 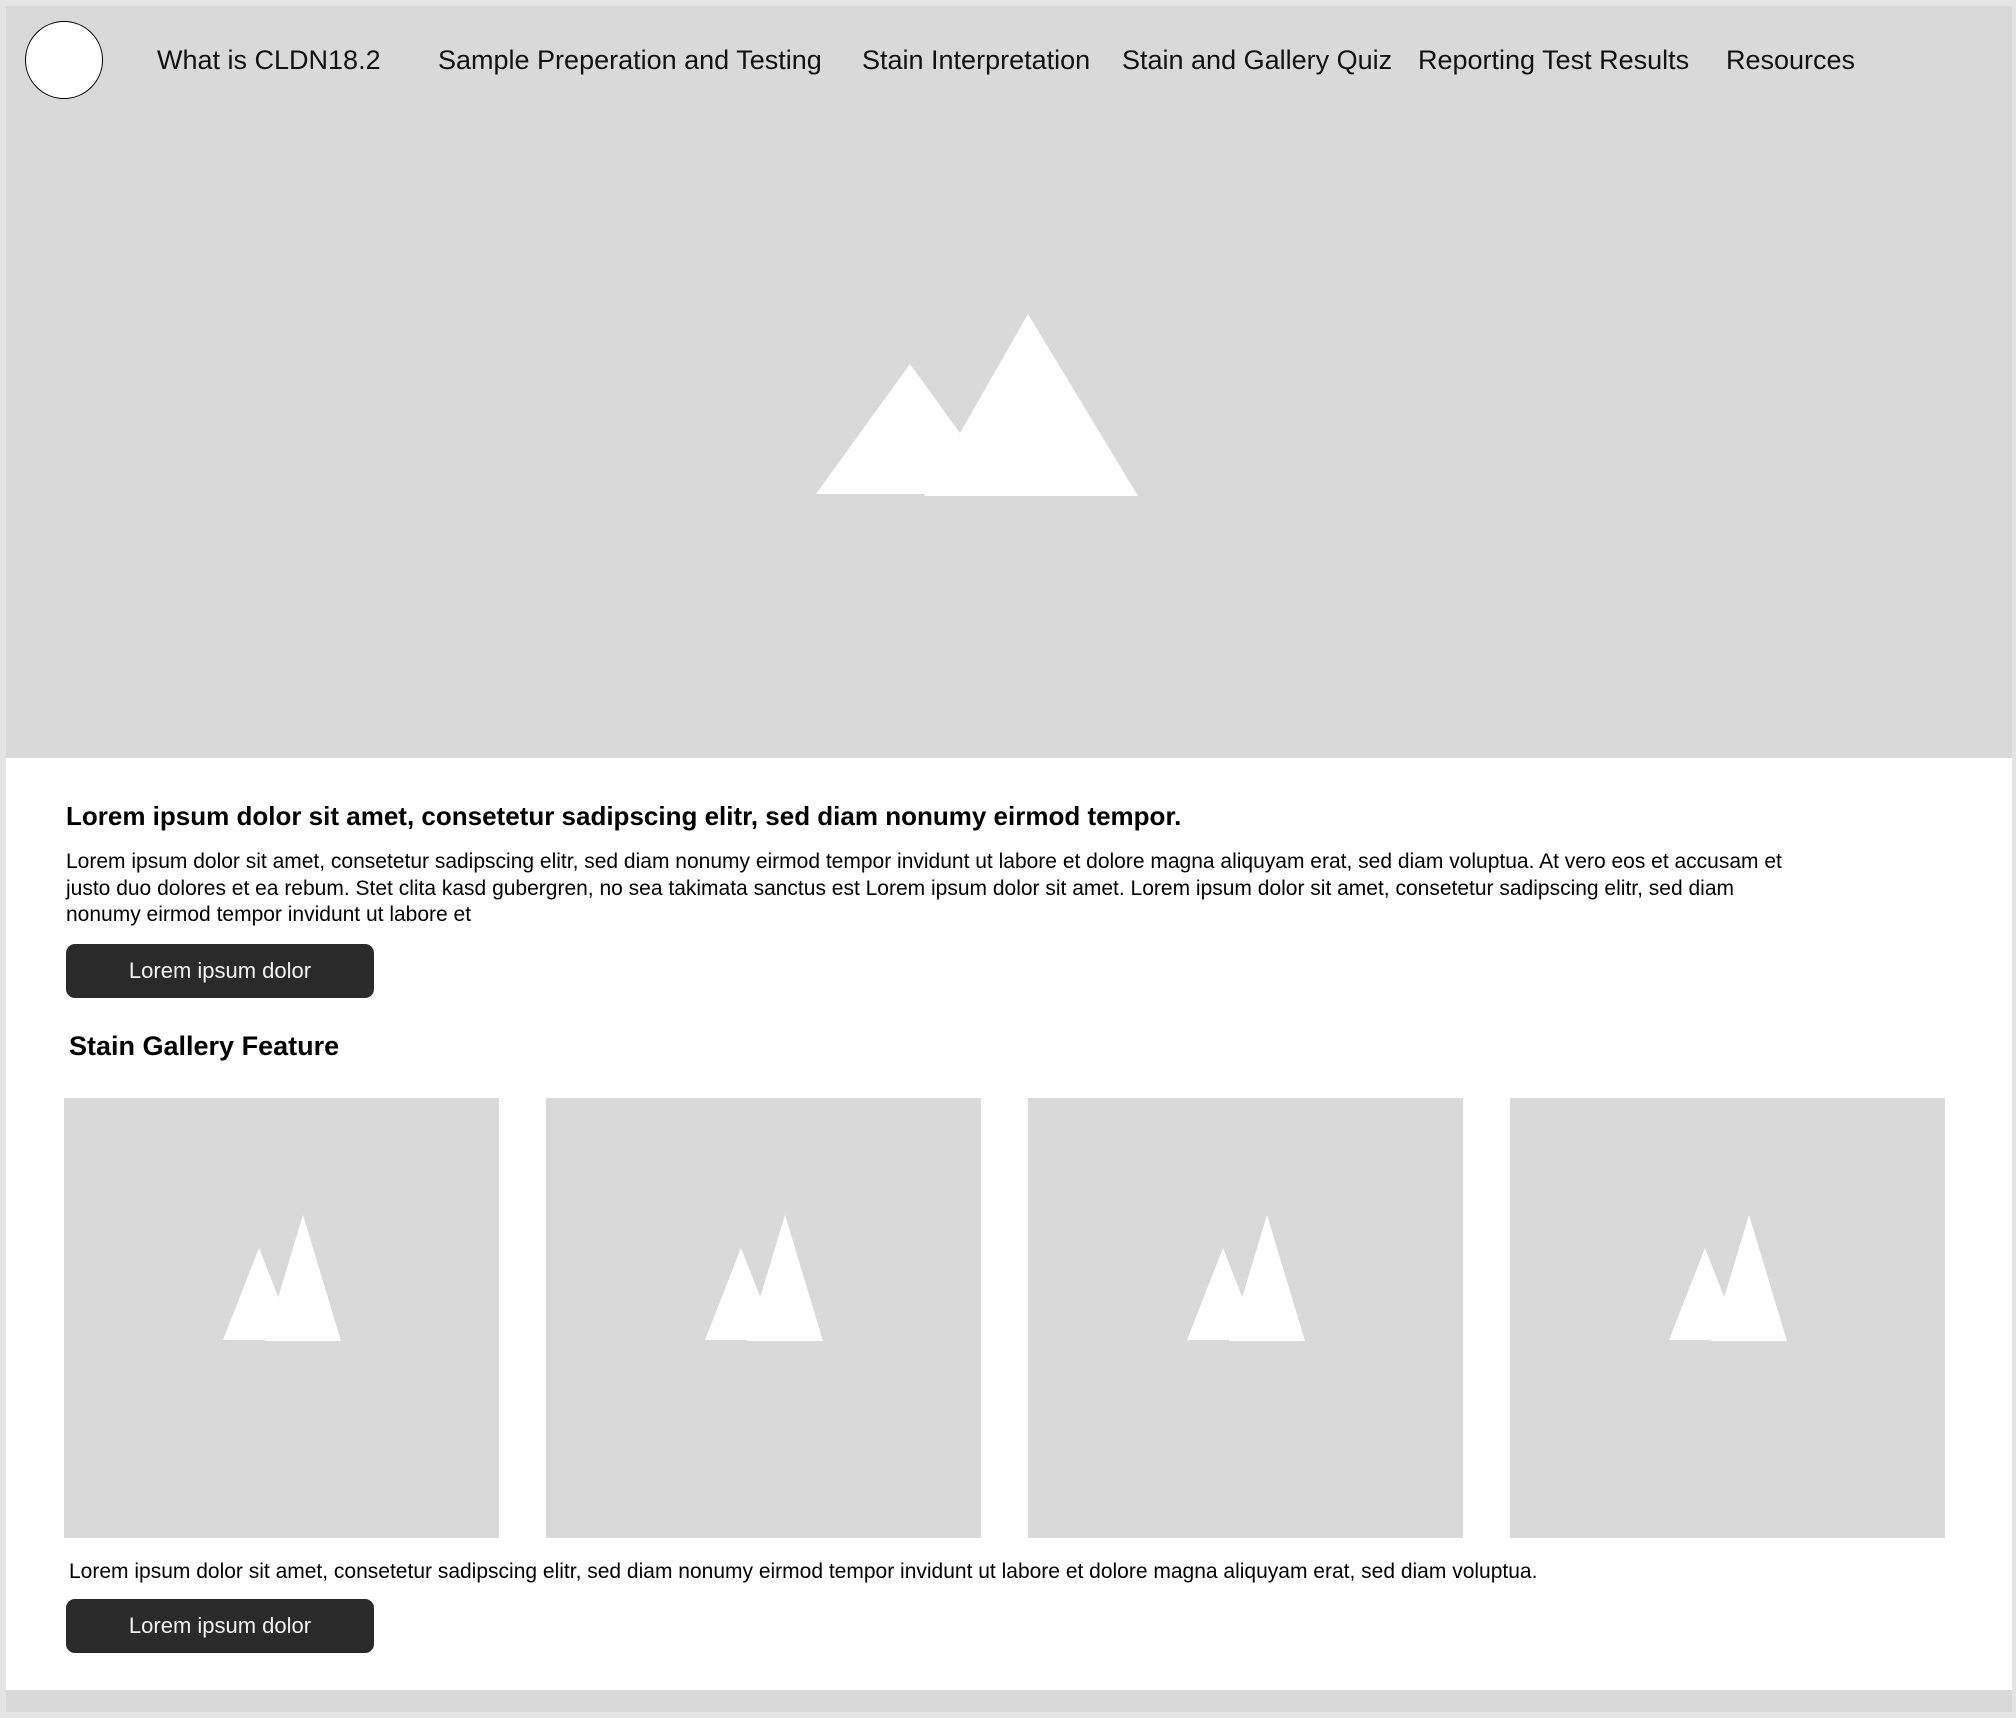 I want to click on nav-item-stain-and-gallery-quiz: Stain and Gallery Quiz, so click(x=1257, y=60).